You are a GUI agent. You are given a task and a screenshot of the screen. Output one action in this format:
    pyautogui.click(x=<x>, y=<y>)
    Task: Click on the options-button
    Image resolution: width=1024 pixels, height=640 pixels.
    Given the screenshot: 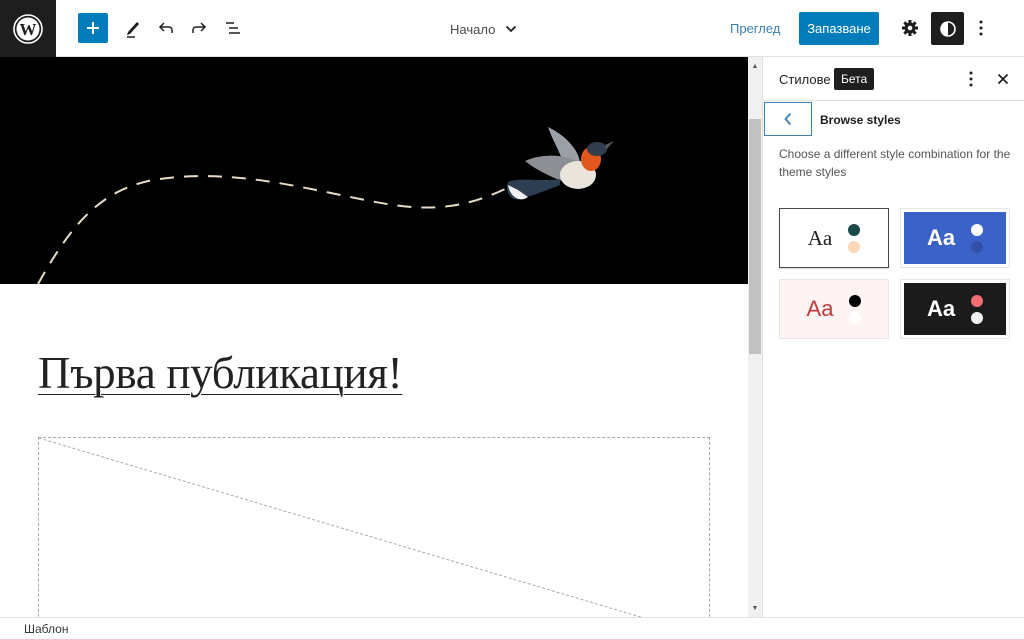 What is the action you would take?
    pyautogui.click(x=981, y=28)
    